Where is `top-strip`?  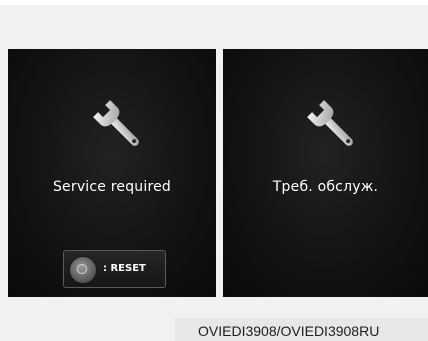 top-strip is located at coordinates (214, 2).